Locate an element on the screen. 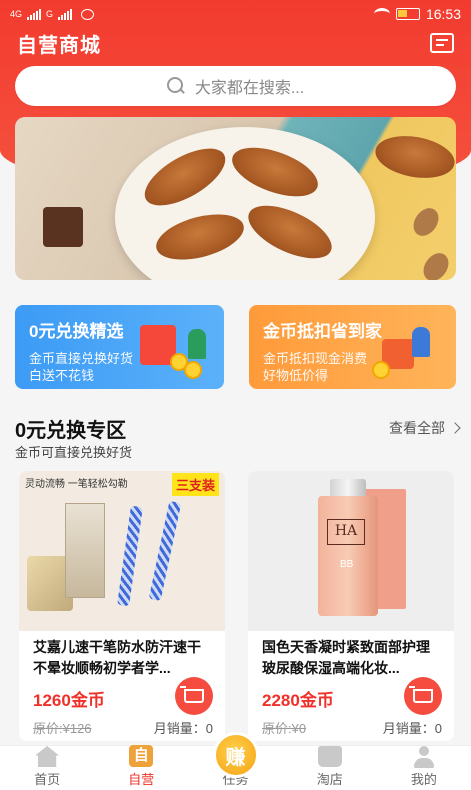 This screenshot has width=471, height=790. battery-icon is located at coordinates (407, 14).